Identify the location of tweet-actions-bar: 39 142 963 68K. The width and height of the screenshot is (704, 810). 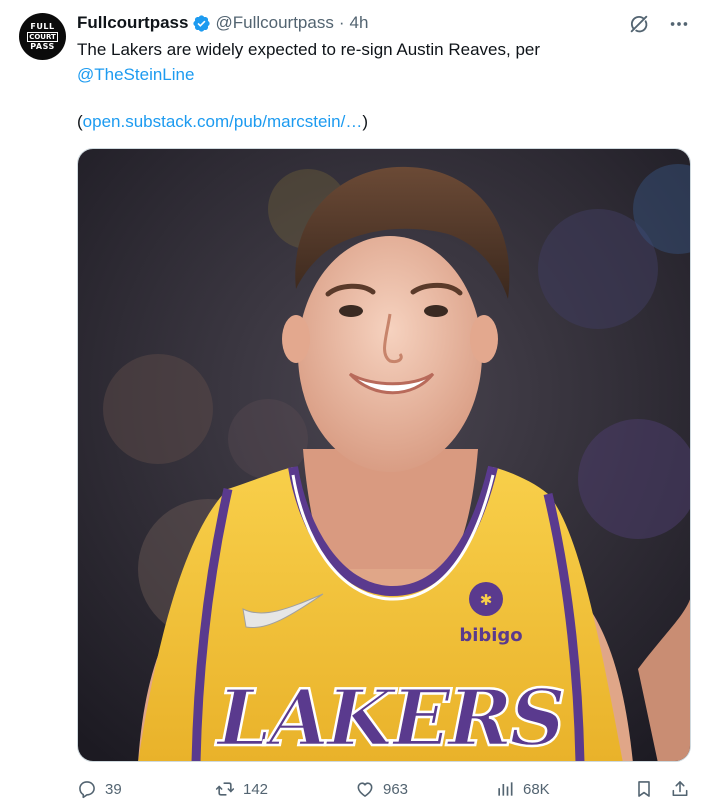
(384, 789).